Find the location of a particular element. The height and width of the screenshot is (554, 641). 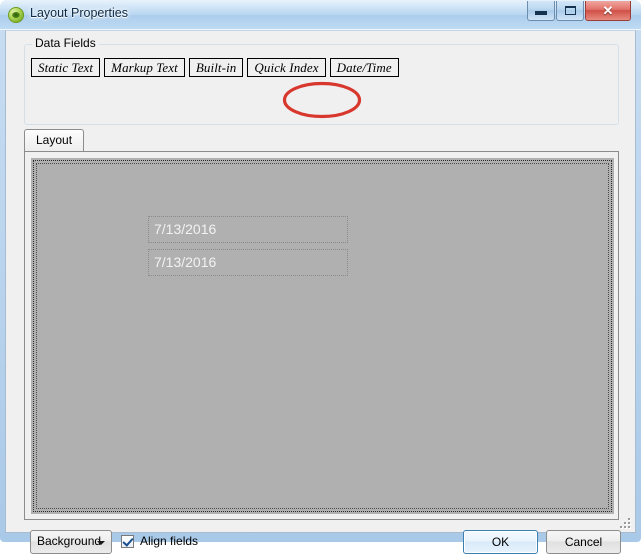

field-button-markup-text: Markup Text is located at coordinates (144, 67).